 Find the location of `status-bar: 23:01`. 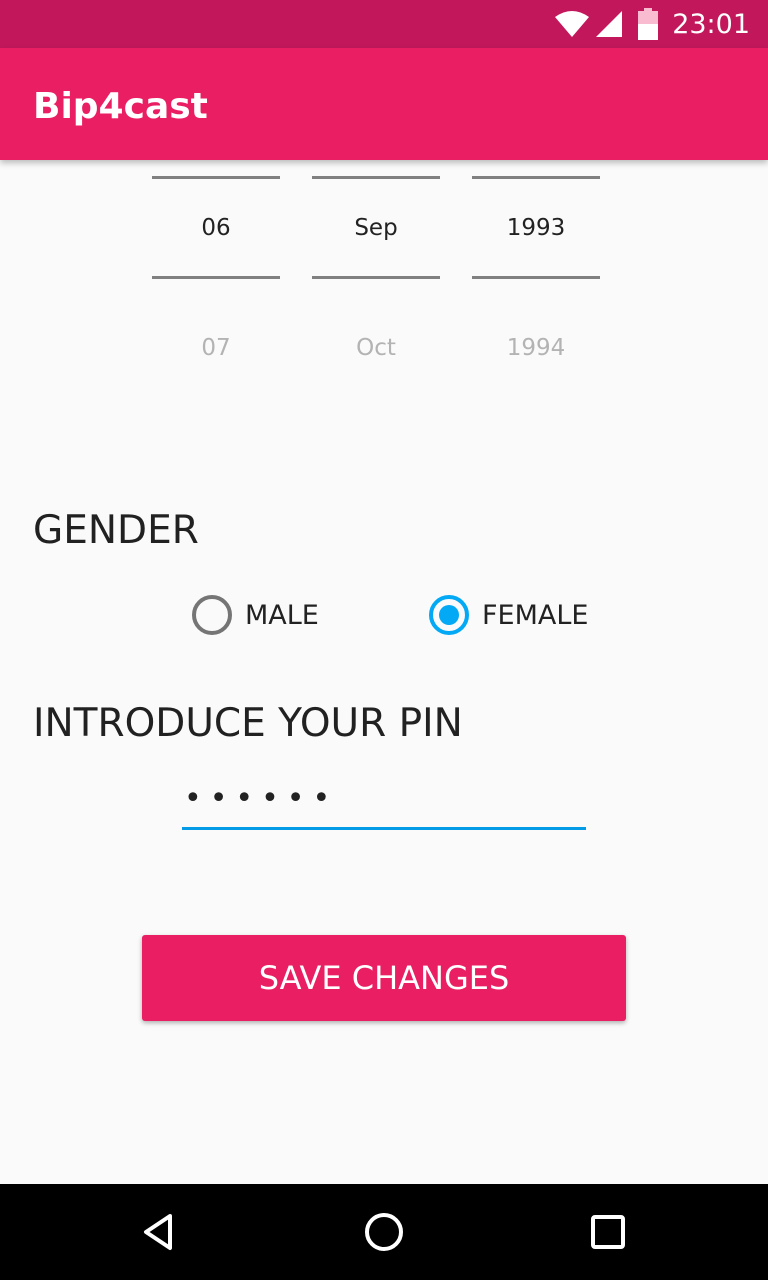

status-bar: 23:01 is located at coordinates (384, 24).